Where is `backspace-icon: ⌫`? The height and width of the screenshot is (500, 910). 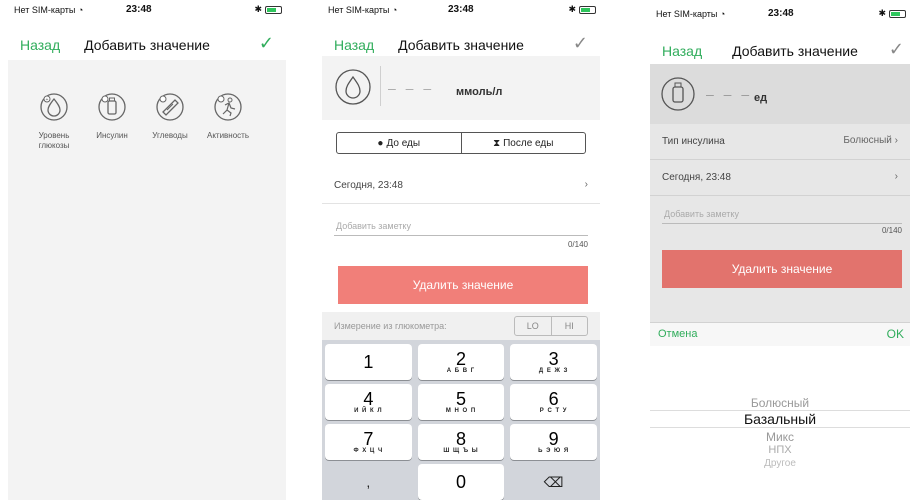 backspace-icon: ⌫ is located at coordinates (553, 482).